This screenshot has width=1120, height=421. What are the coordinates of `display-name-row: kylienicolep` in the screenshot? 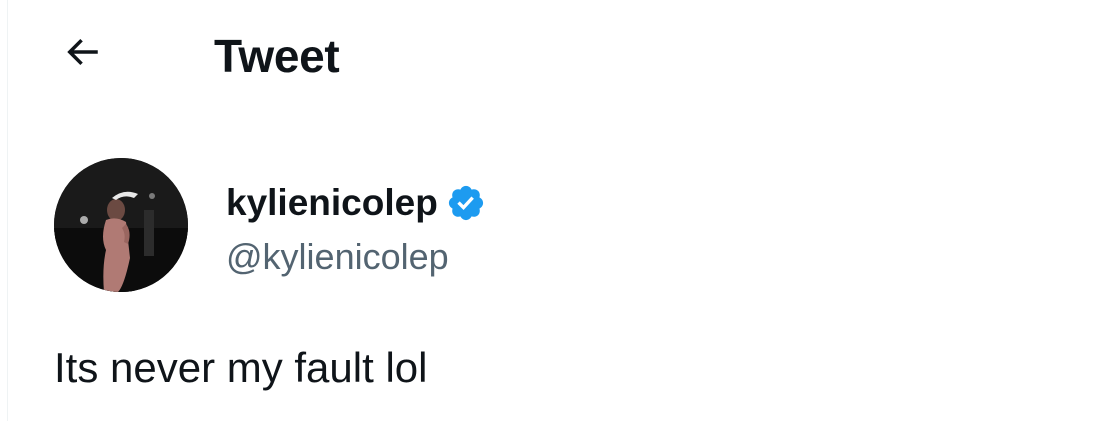 It's located at (356, 203).